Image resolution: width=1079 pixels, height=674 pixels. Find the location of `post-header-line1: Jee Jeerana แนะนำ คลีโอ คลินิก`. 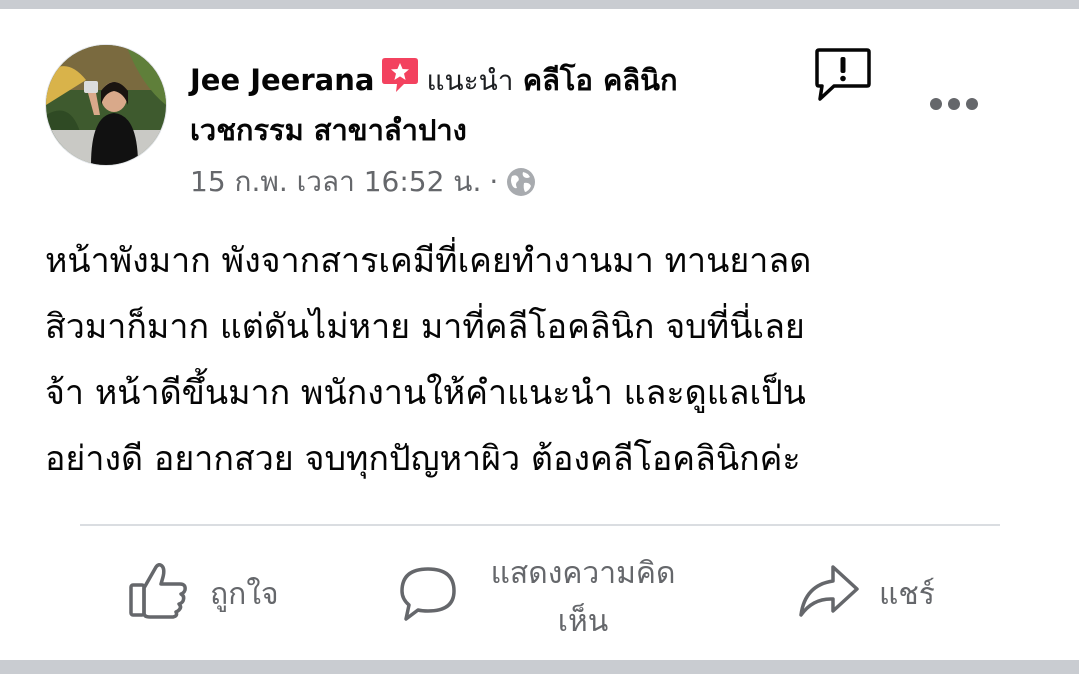

post-header-line1: Jee Jeerana แนะนำ คลีโอ คลินิก is located at coordinates (490, 82).